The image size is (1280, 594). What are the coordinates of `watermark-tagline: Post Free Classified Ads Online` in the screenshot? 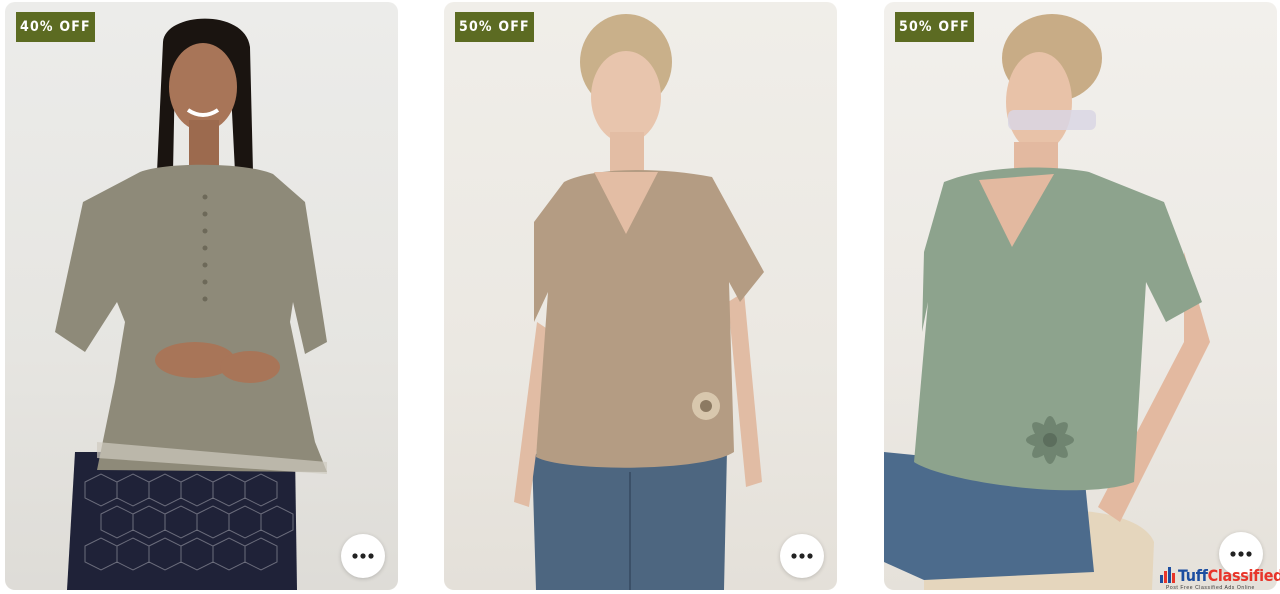 It's located at (1210, 588).